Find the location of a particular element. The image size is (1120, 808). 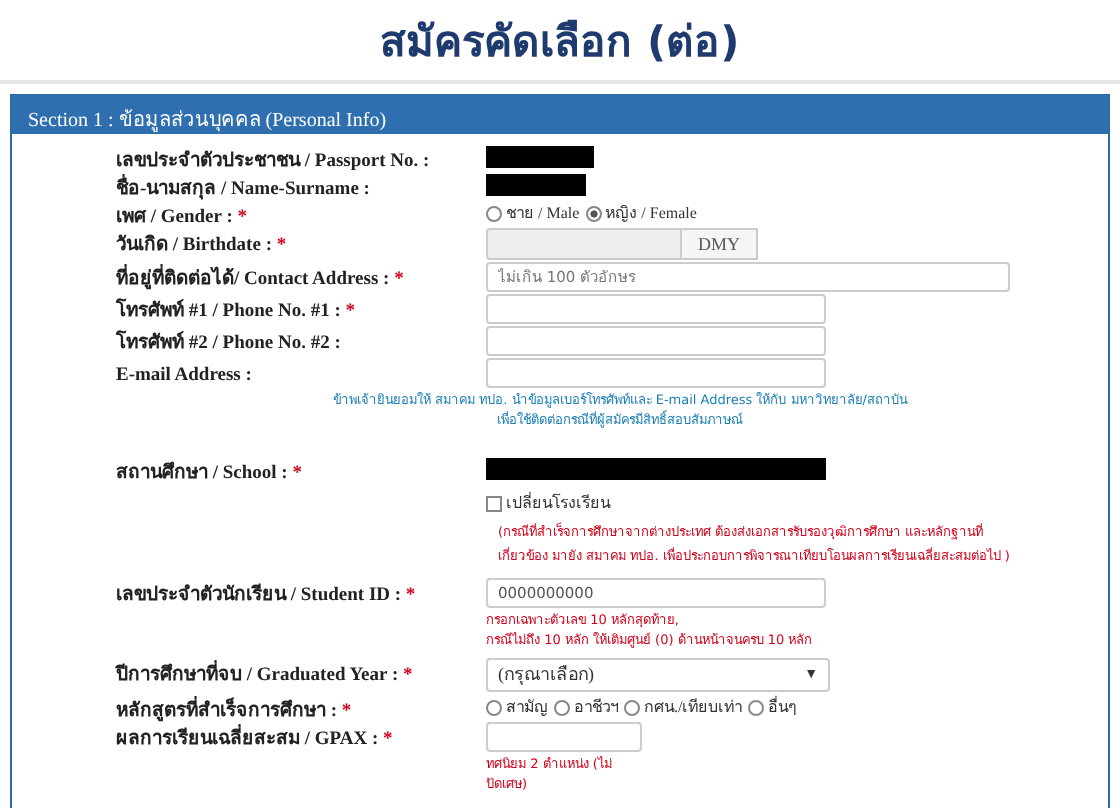

option-label: อื่นๆ is located at coordinates (782, 707).